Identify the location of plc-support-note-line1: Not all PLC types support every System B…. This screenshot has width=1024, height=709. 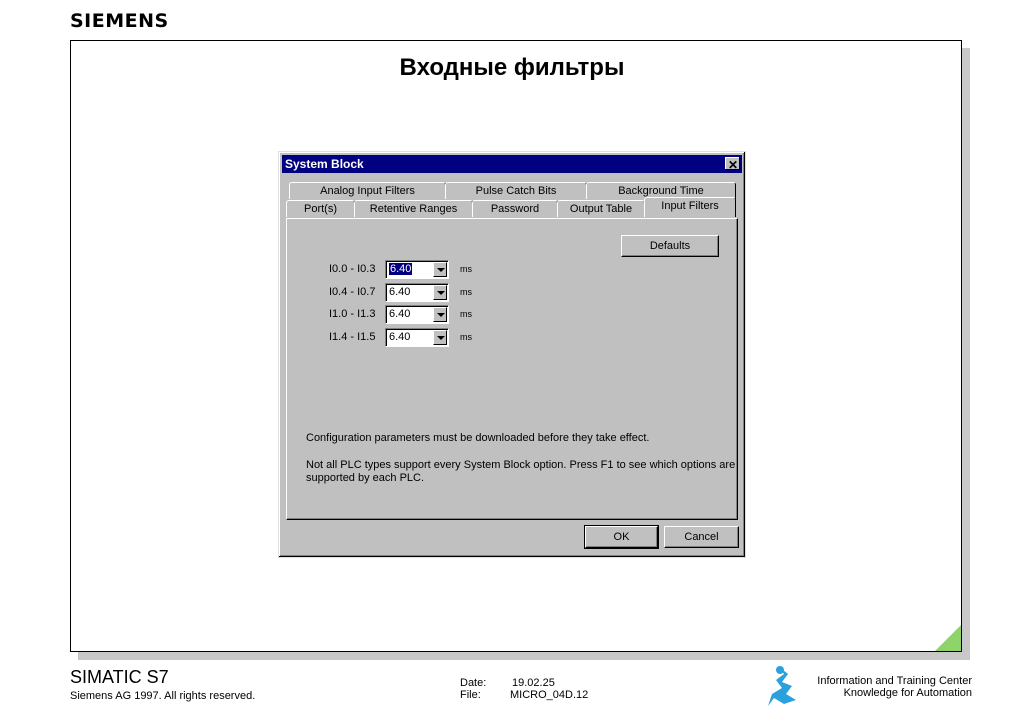
(521, 465).